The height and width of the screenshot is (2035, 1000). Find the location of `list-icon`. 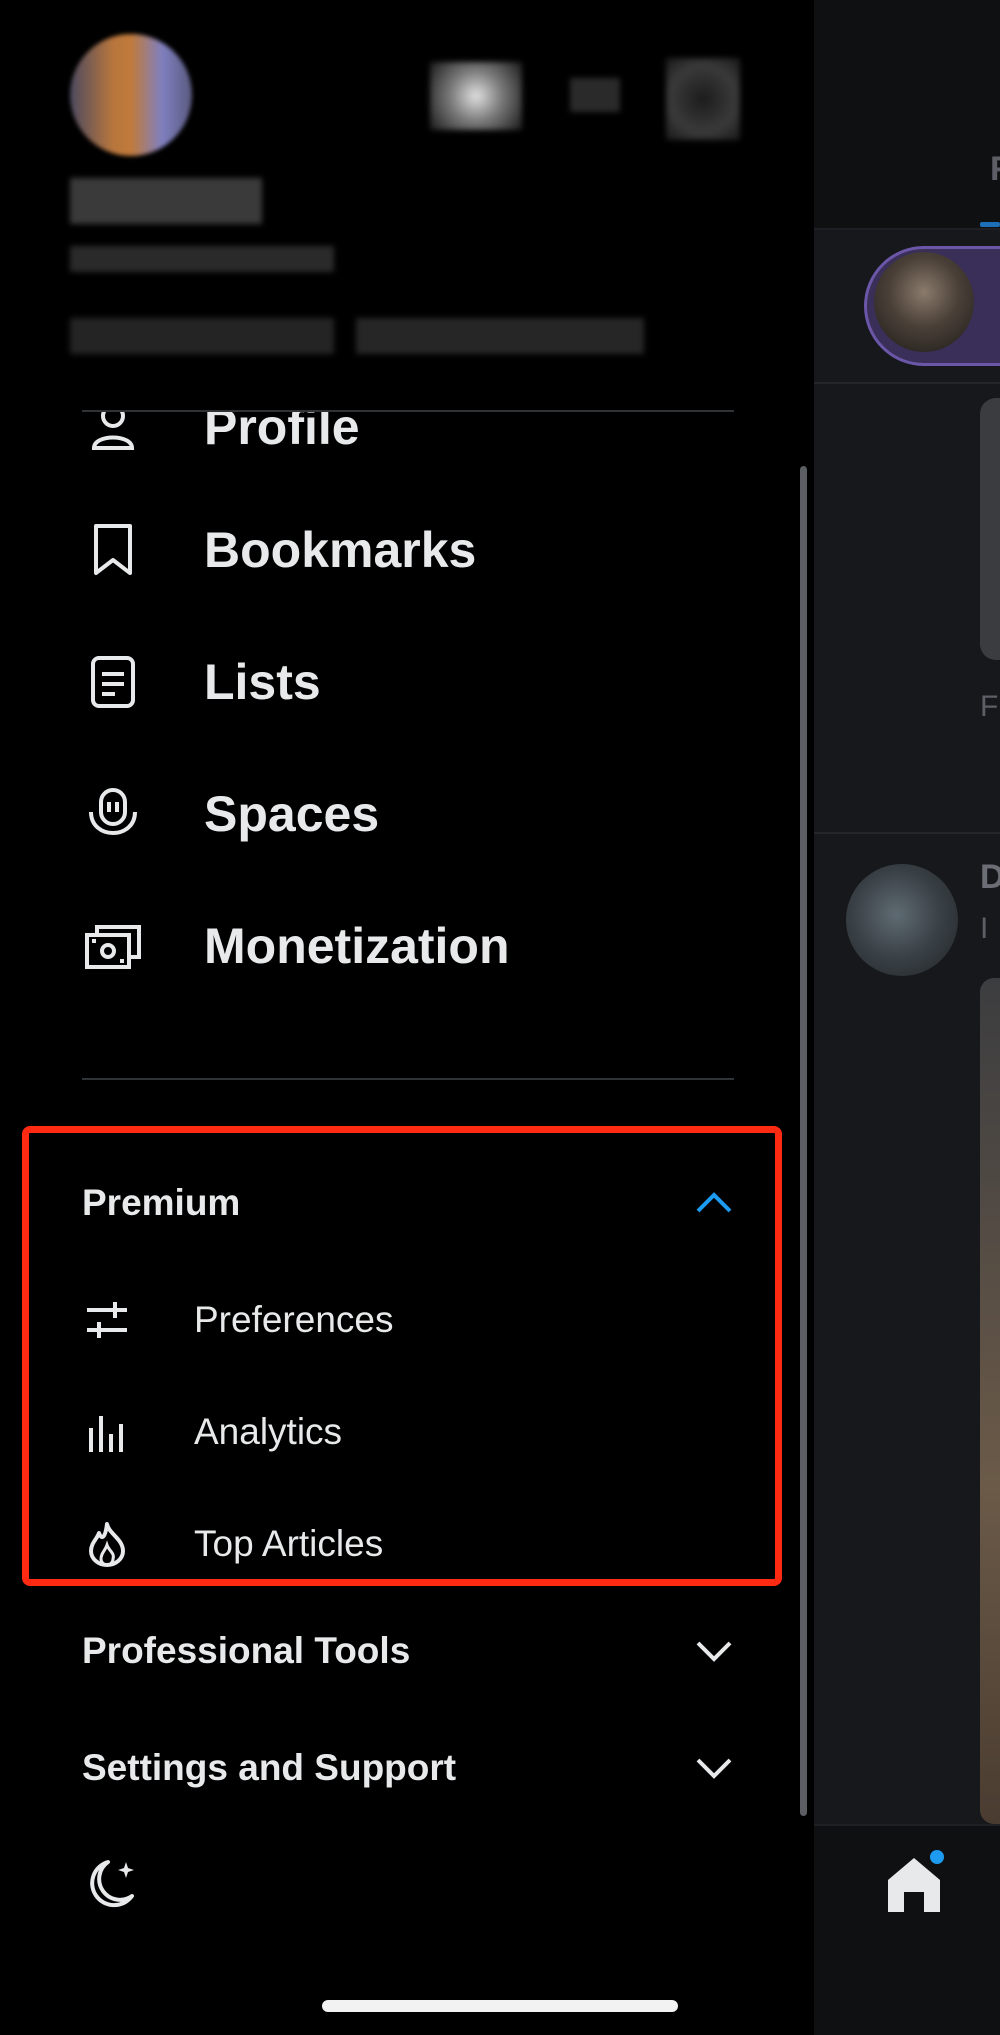

list-icon is located at coordinates (113, 682).